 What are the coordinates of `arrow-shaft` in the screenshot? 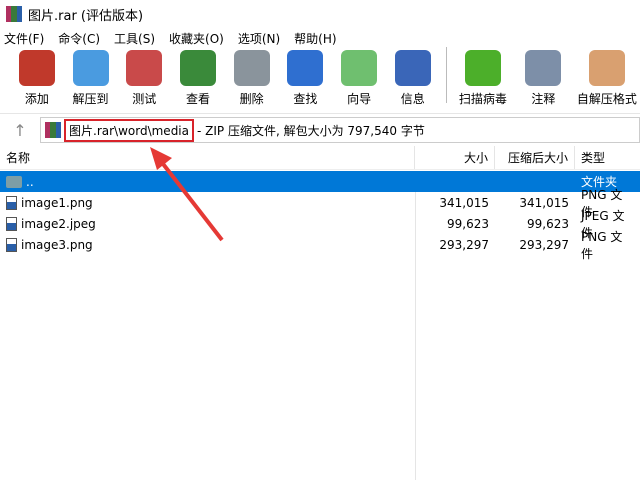 It's located at (191, 200).